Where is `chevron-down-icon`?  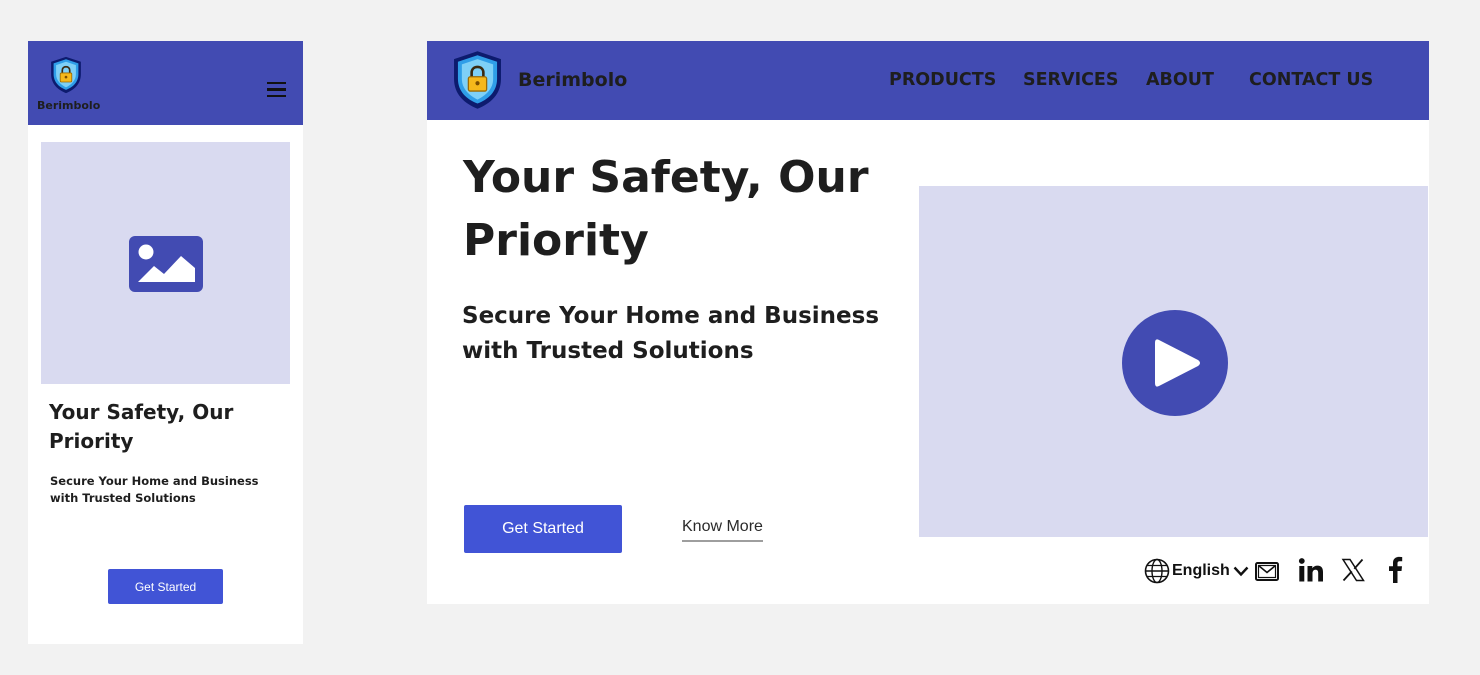
chevron-down-icon is located at coordinates (1241, 571).